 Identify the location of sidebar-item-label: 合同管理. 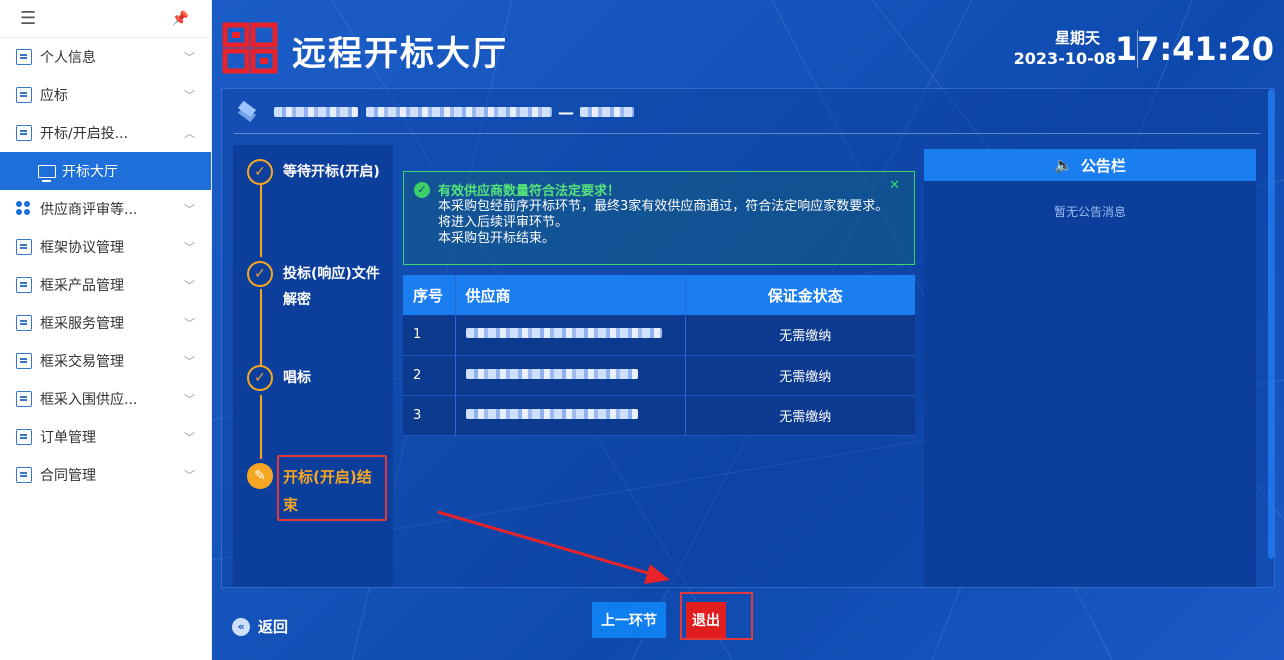
(68, 476).